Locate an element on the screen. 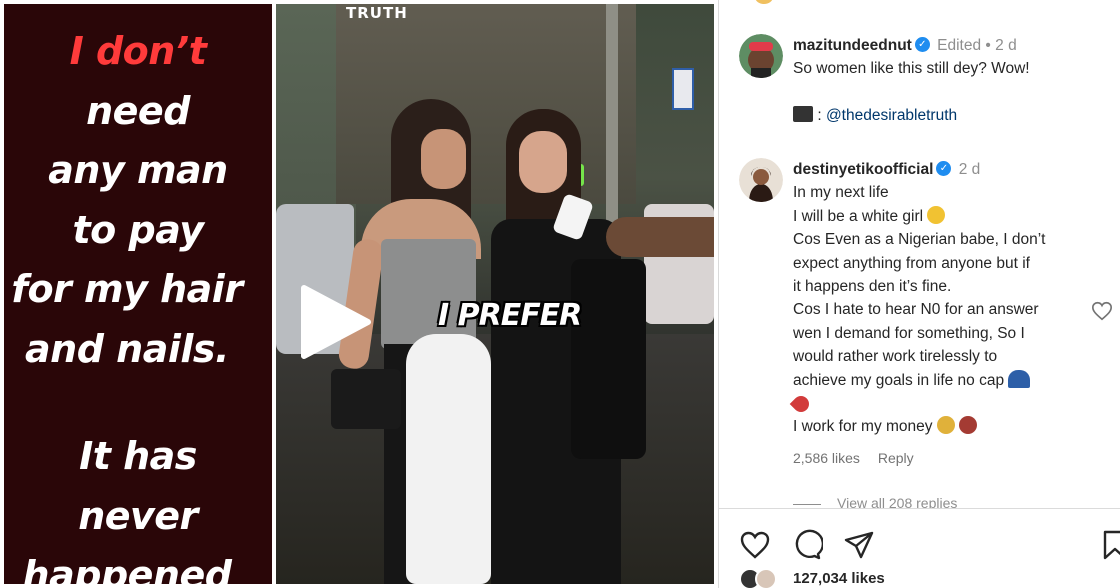 The image size is (1120, 588). clipped-avatar is located at coordinates (764, 2).